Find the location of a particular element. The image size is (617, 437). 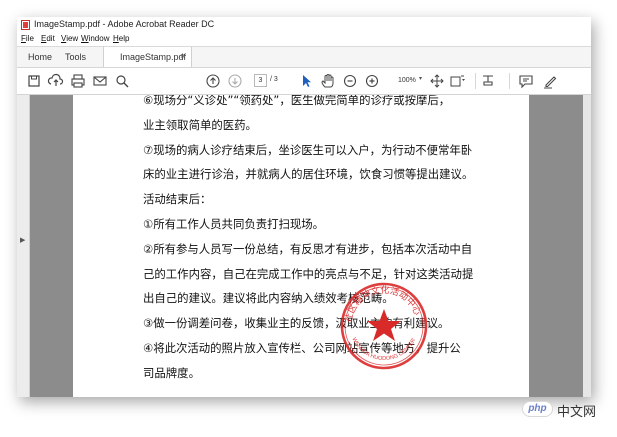

seal-text-bottom: WENHUA HUODONG CENTER is located at coordinates (383, 349).